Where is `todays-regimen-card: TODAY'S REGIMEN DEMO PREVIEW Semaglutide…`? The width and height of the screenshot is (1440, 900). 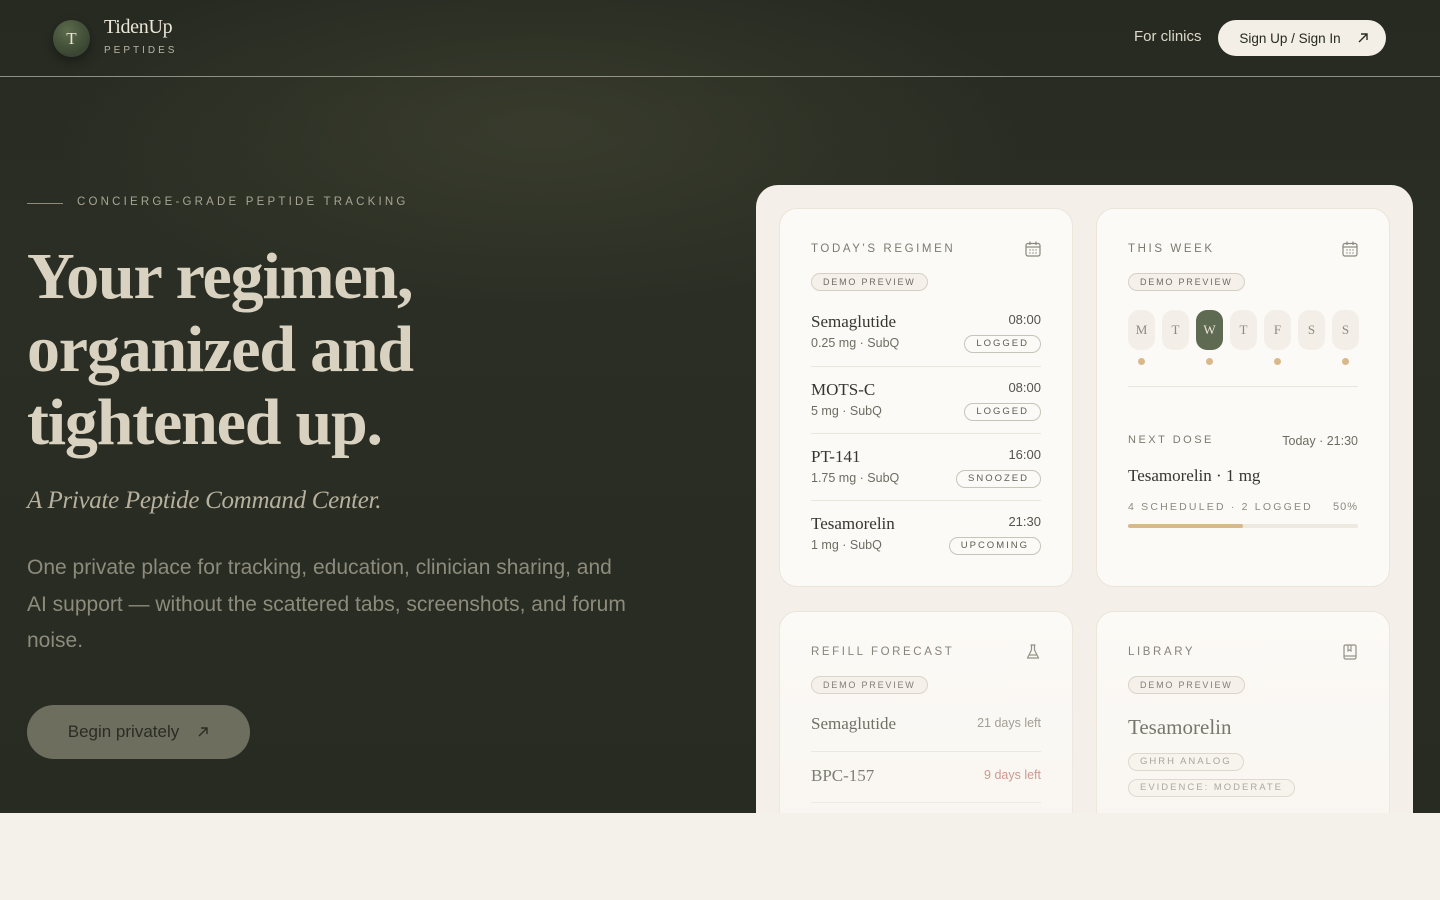 todays-regimen-card: TODAY'S REGIMEN DEMO PREVIEW Semaglutide… is located at coordinates (926, 397).